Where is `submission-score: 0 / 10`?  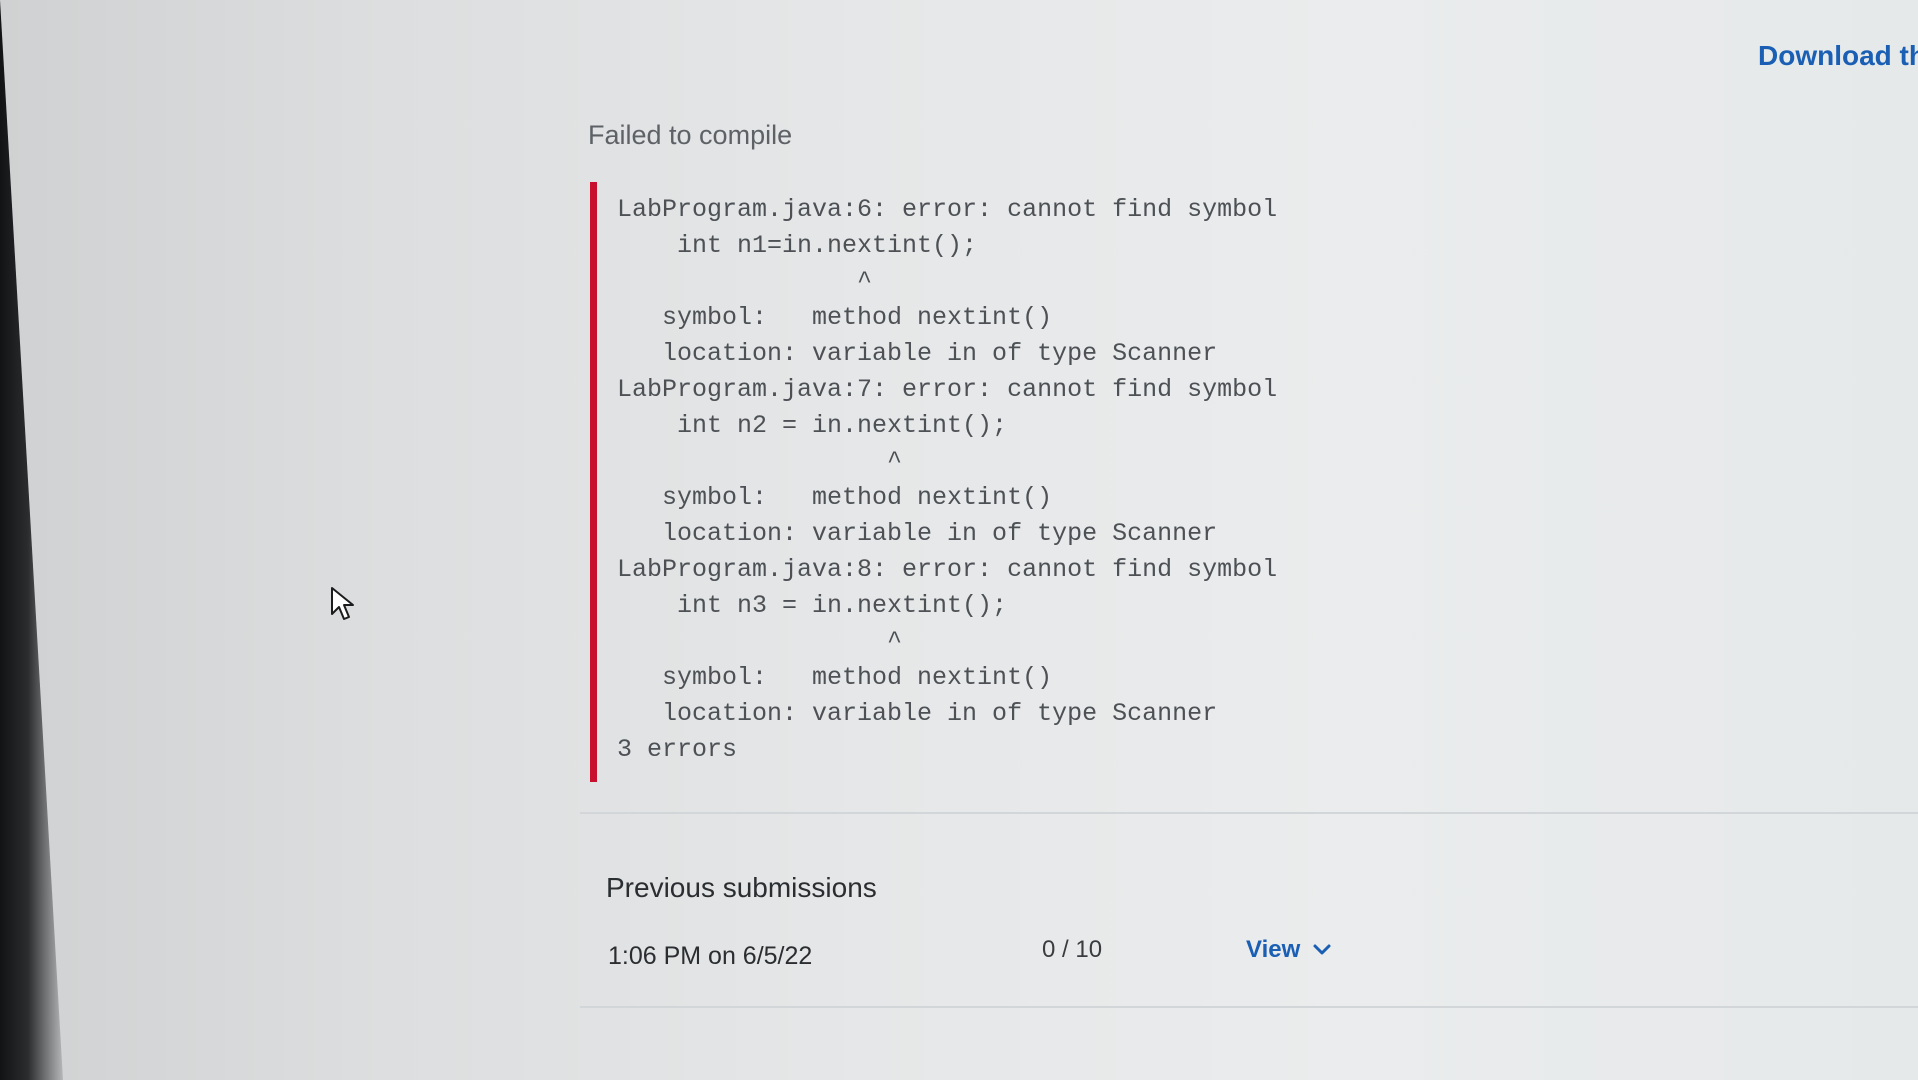 submission-score: 0 / 10 is located at coordinates (1072, 949).